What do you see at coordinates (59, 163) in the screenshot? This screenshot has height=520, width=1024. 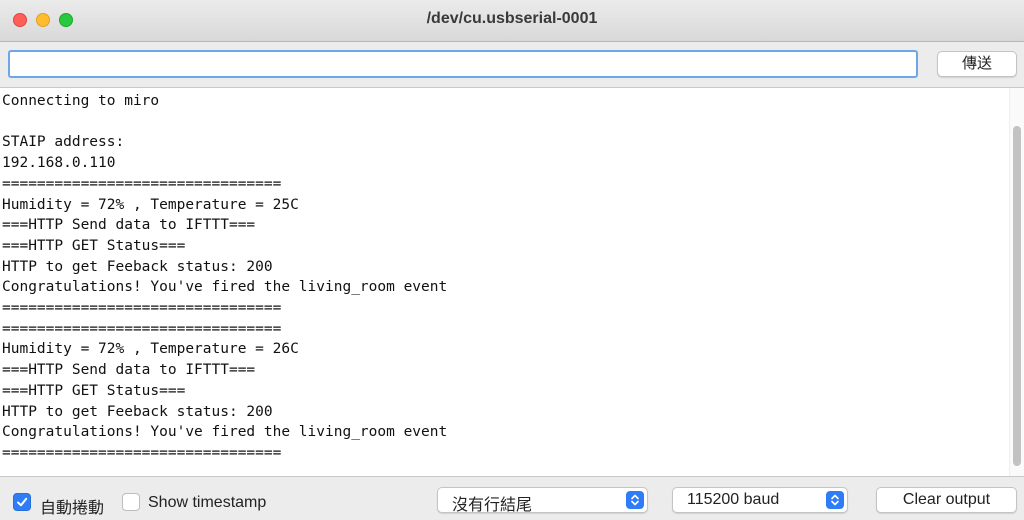 I see `console-line: 192.168.0.110` at bounding box center [59, 163].